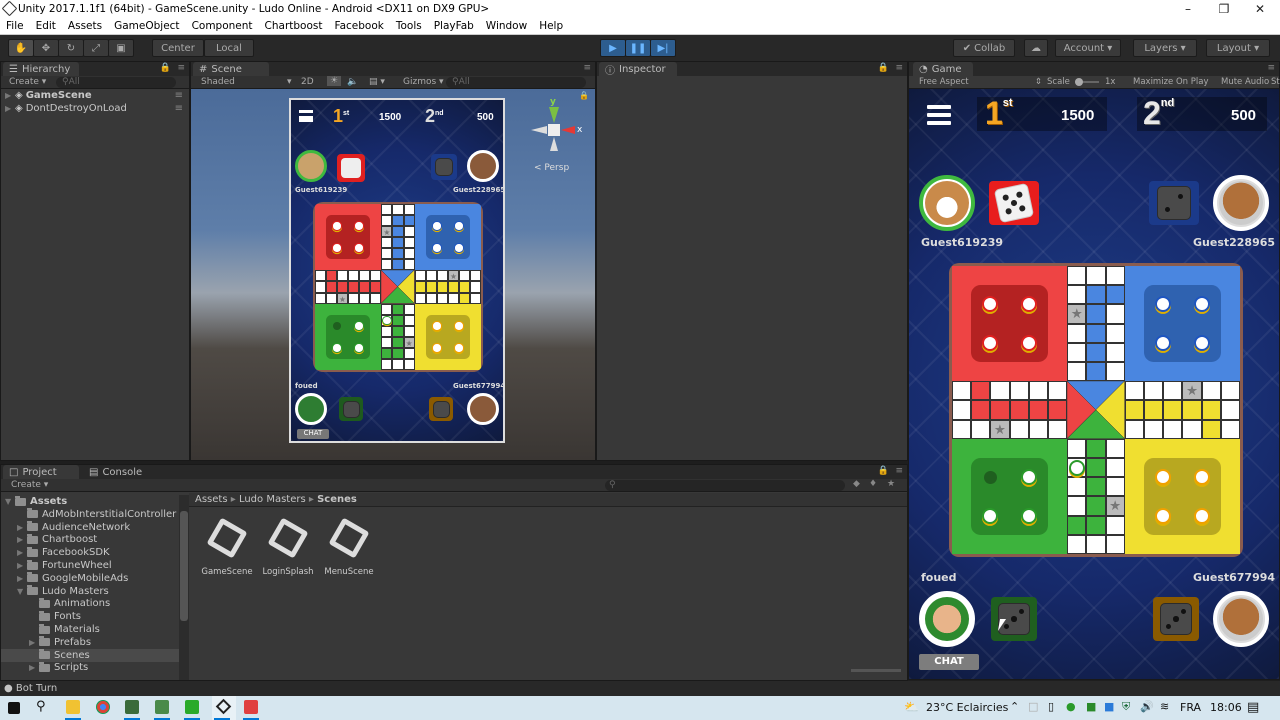  Describe the element at coordinates (1241, 203) in the screenshot. I see `avatar-guest228965` at that location.